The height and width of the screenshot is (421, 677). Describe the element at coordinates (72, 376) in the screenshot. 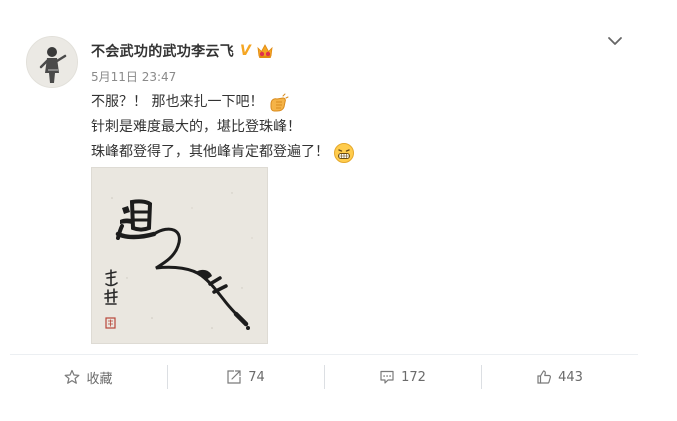

I see `star-icon` at that location.